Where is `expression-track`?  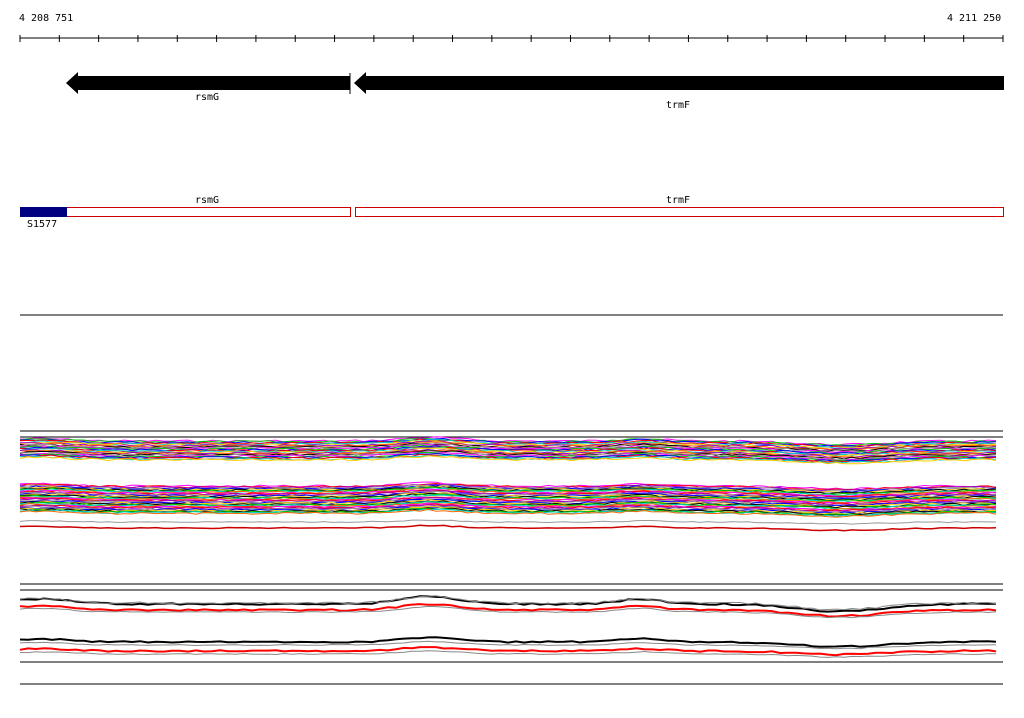 expression-track is located at coordinates (511, 634).